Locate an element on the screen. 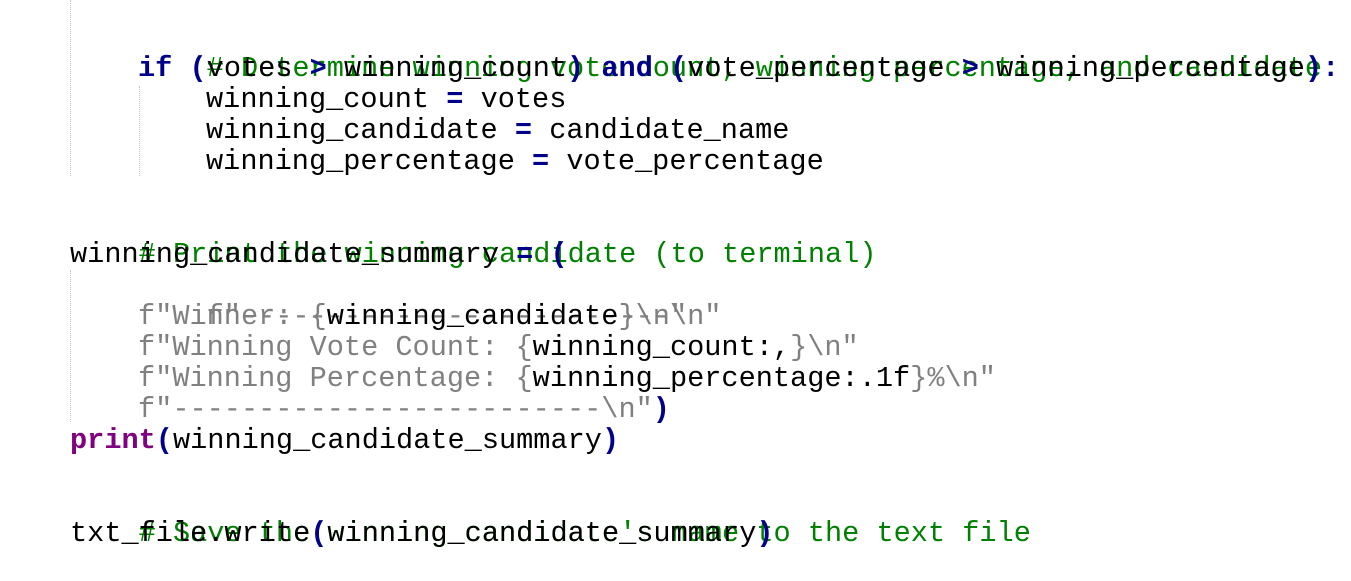 This screenshot has height=581, width=1351. code-string: f"Winning Percentage: { is located at coordinates (335, 378).